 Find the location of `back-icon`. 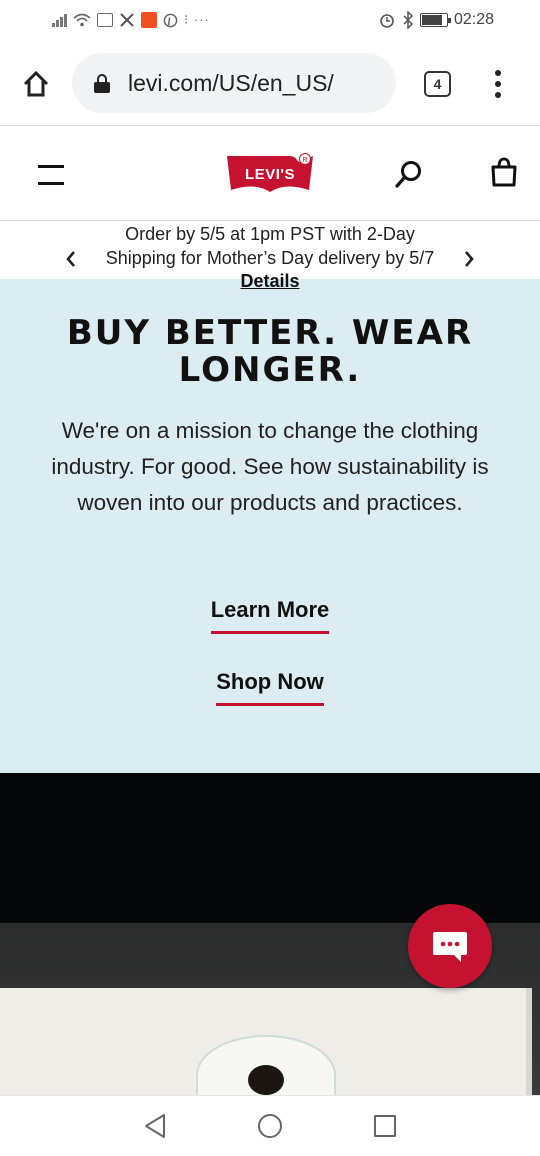

back-icon is located at coordinates (155, 1126).